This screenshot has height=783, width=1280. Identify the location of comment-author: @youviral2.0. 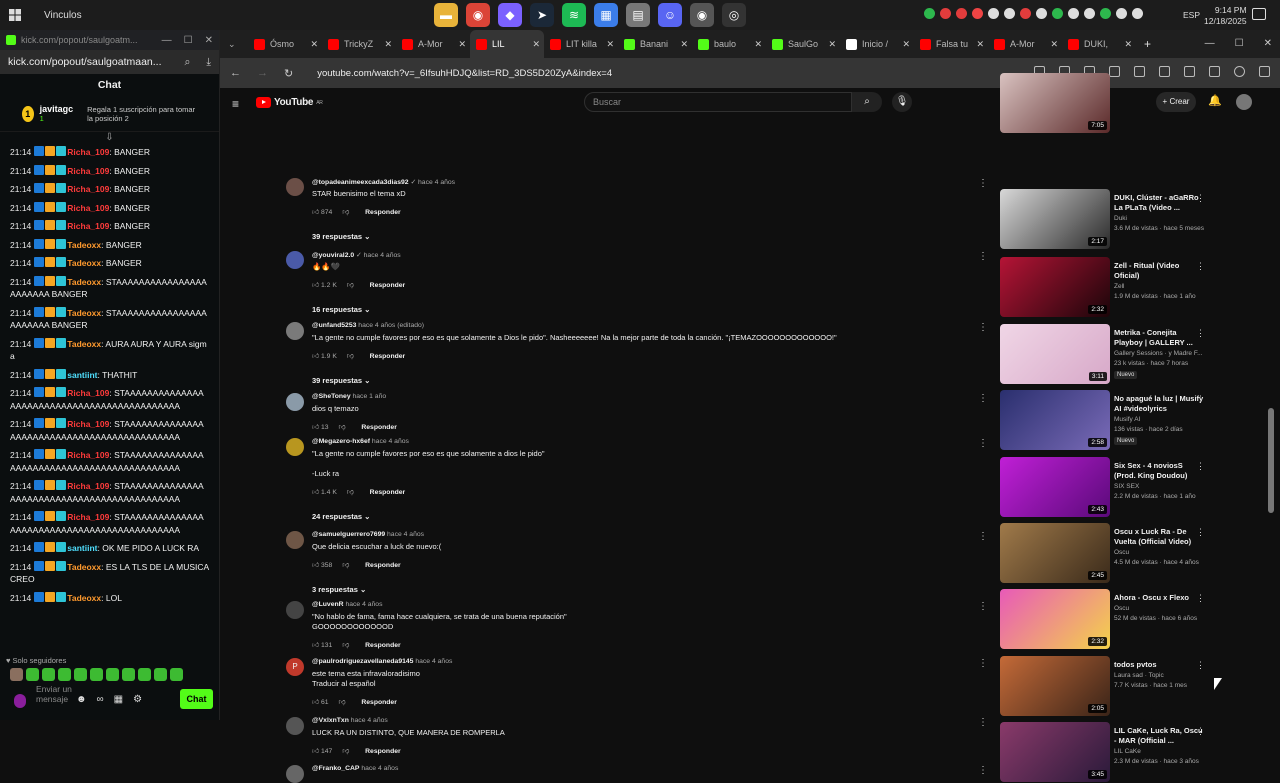
(333, 255).